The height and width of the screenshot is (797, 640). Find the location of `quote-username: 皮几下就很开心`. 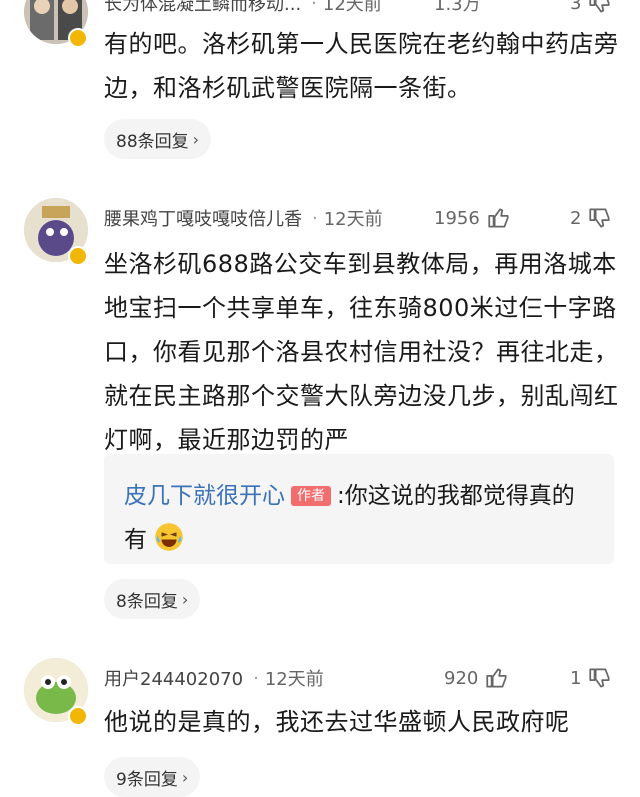

quote-username: 皮几下就很开心 is located at coordinates (204, 496).